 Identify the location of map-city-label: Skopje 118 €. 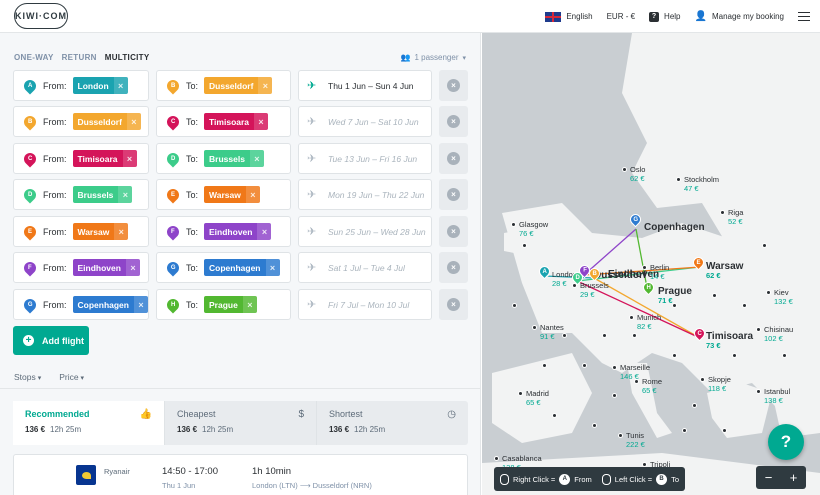
(719, 384).